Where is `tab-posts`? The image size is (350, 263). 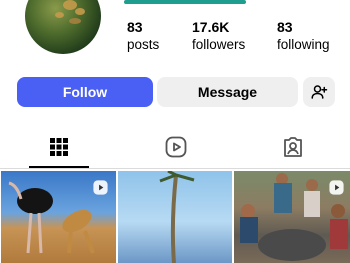 tab-posts is located at coordinates (59, 147).